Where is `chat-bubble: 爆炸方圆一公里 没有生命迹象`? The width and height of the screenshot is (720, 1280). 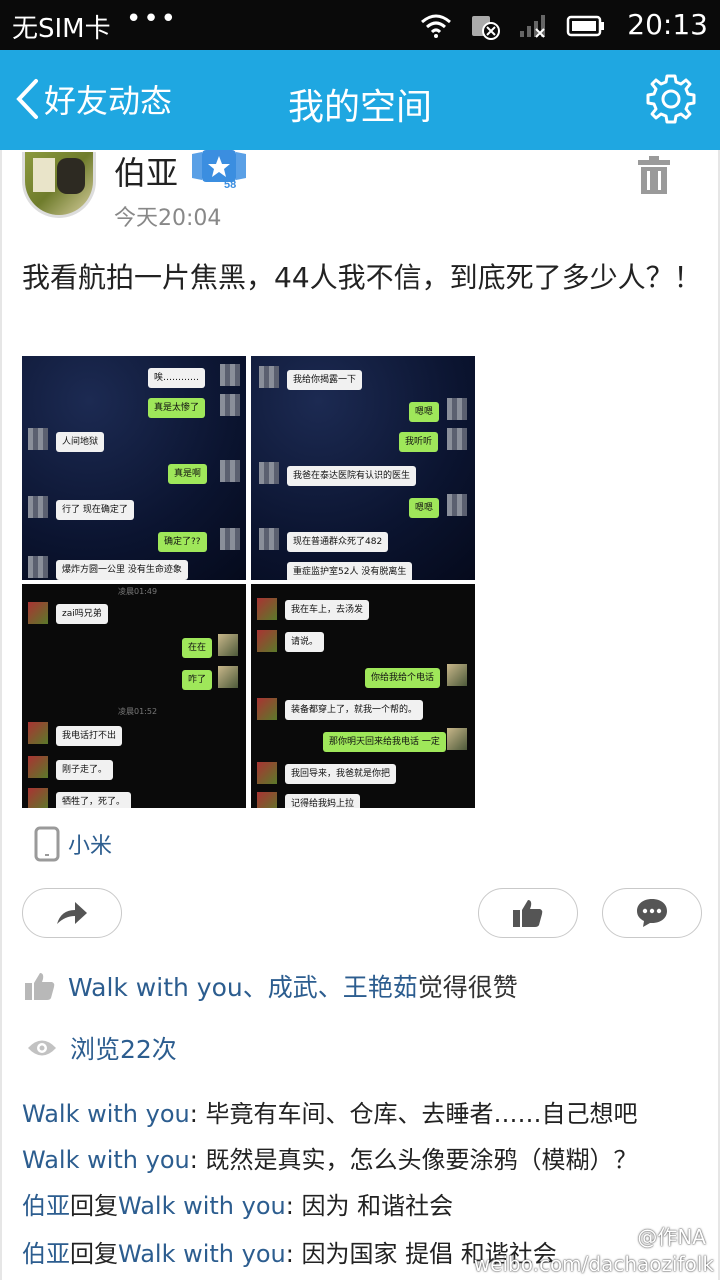 chat-bubble: 爆炸方圆一公里 没有生命迹象 is located at coordinates (122, 570).